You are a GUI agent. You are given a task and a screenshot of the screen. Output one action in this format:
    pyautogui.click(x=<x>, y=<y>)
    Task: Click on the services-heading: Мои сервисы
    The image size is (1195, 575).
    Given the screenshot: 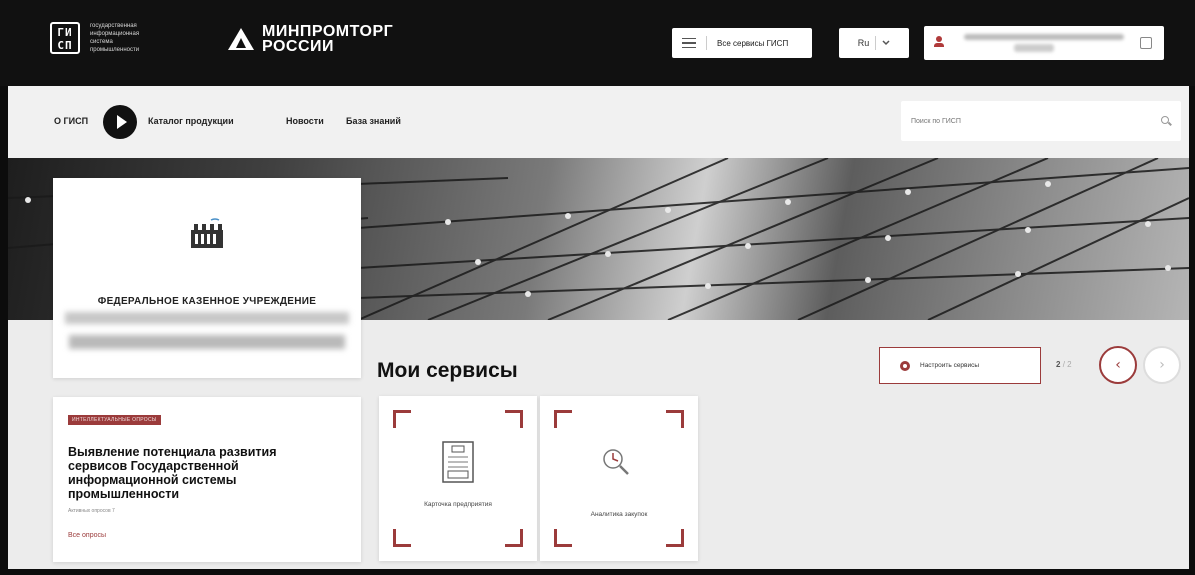 What is the action you would take?
    pyautogui.click(x=447, y=370)
    